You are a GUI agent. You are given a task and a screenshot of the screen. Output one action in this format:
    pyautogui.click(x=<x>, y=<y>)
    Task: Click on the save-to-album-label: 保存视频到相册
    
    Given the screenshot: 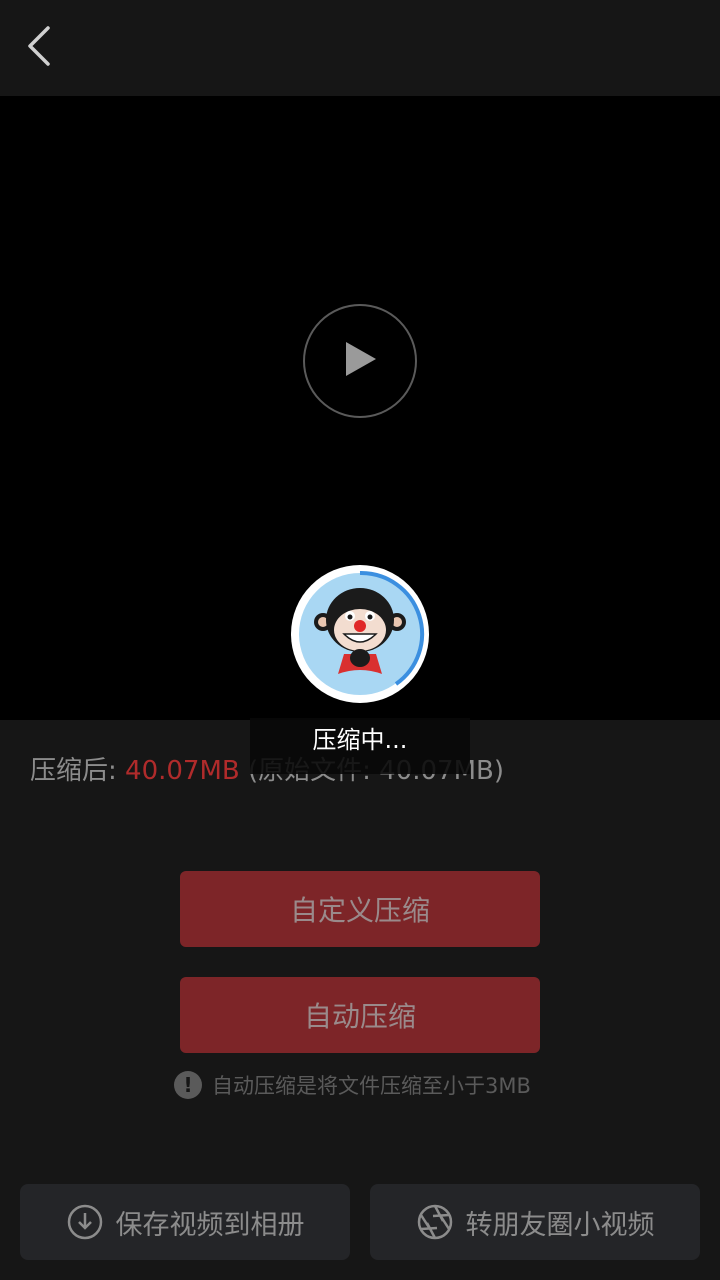 What is the action you would take?
    pyautogui.click(x=210, y=1225)
    